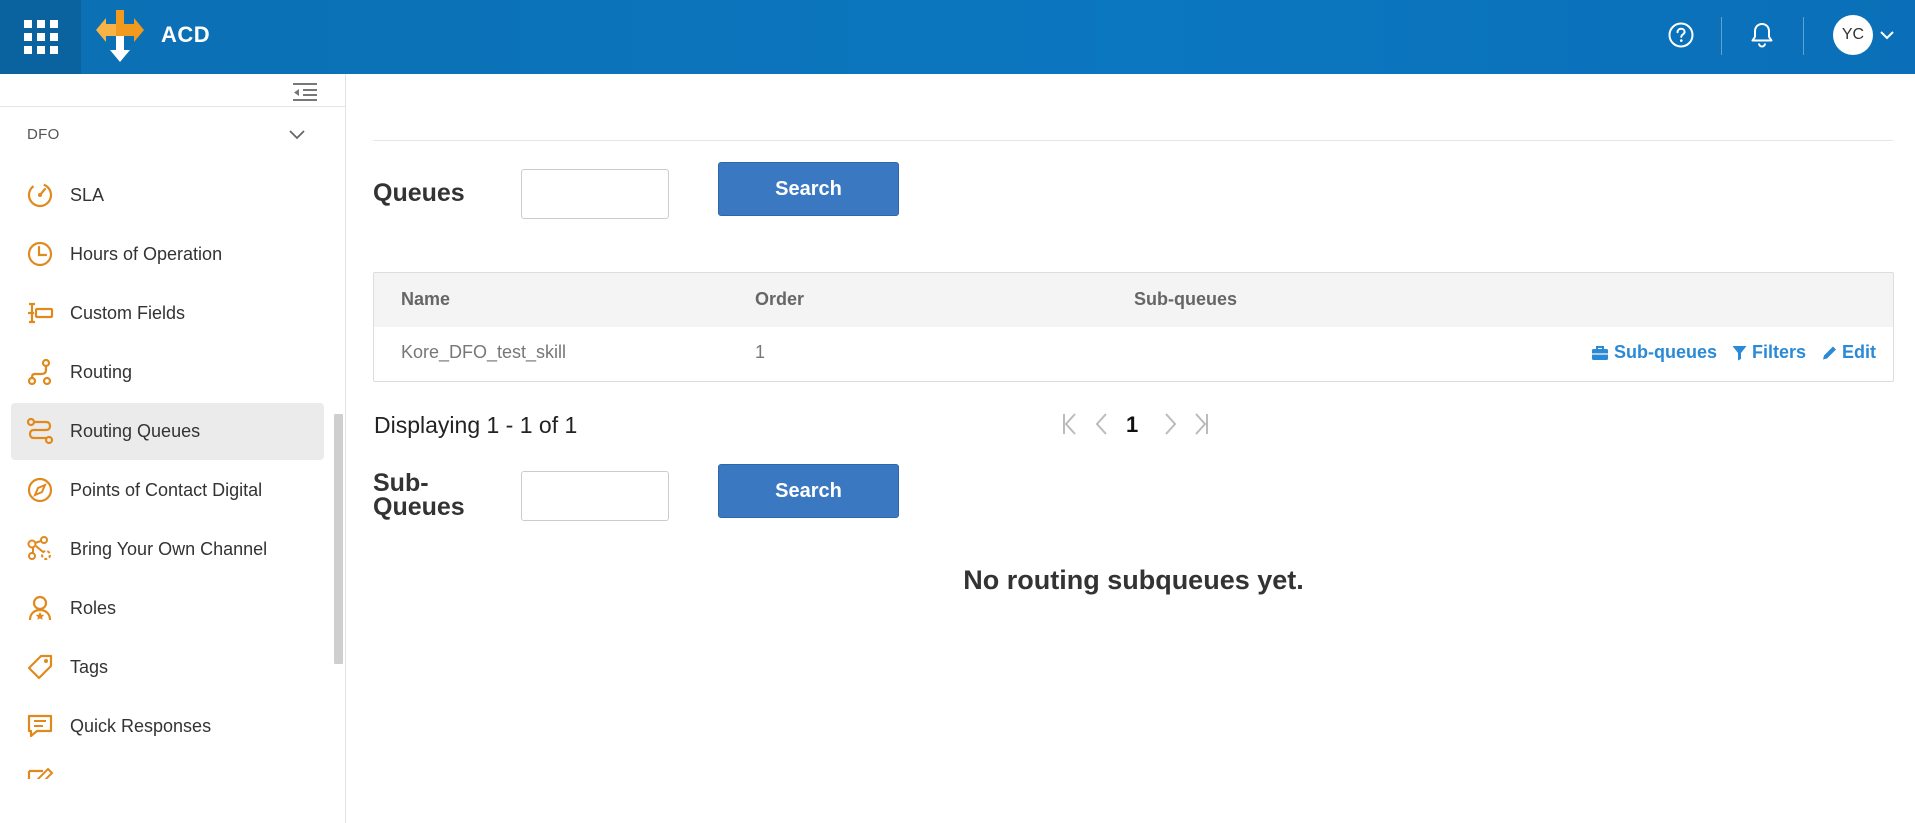  Describe the element at coordinates (43, 134) in the screenshot. I see `sidebar-section-title: DFO` at that location.